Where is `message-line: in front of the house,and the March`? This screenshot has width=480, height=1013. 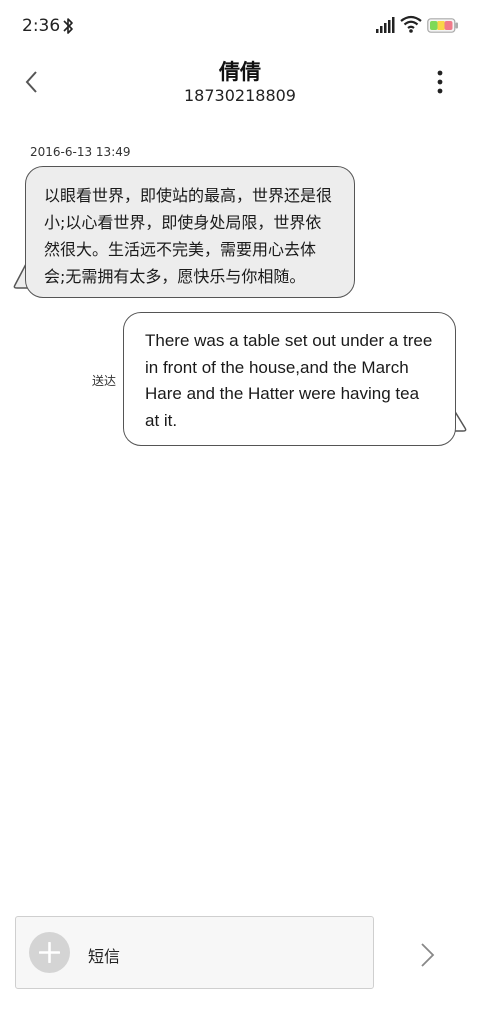
message-line: in front of the house,and the March is located at coordinates (277, 367).